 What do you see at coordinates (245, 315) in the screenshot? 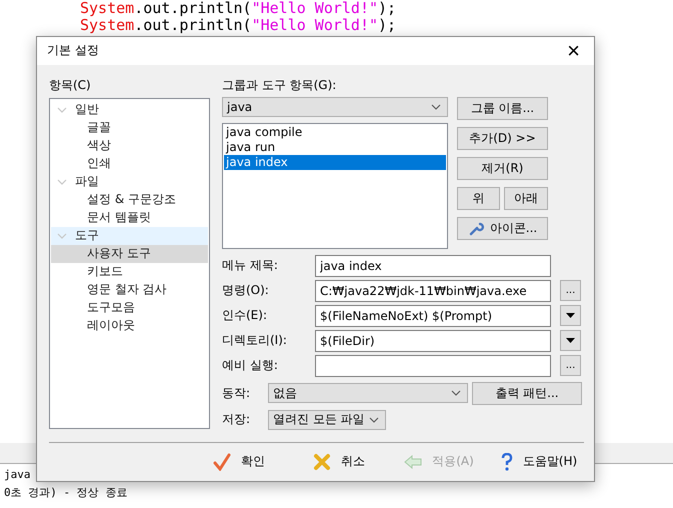
I see `field-label: 인수(E):` at bounding box center [245, 315].